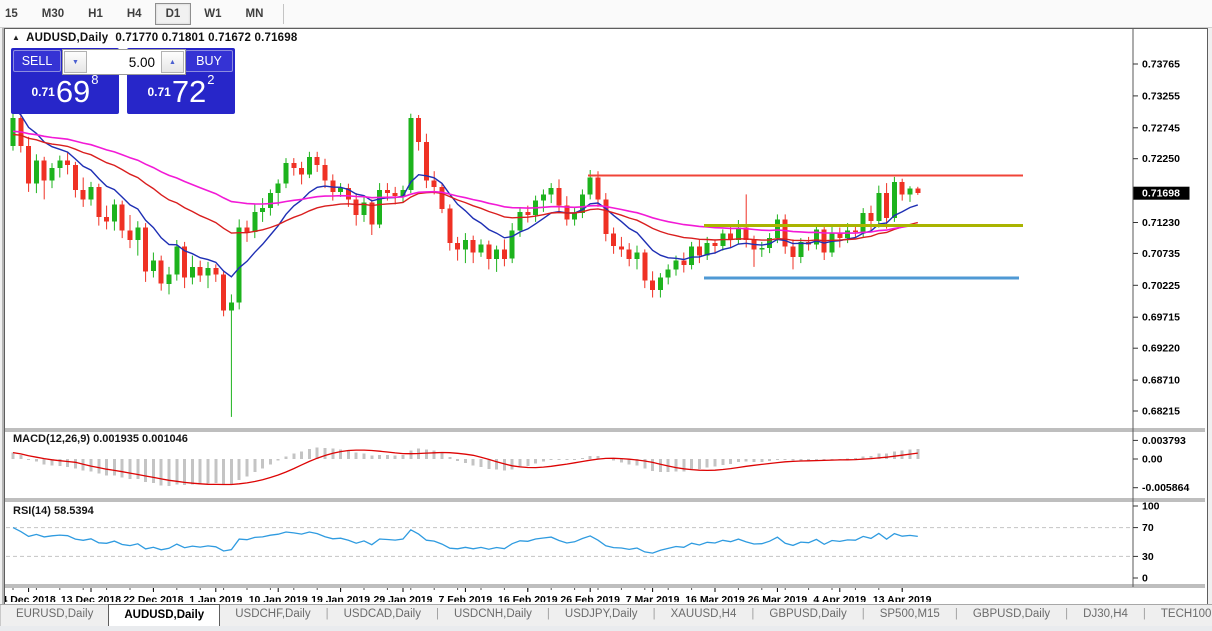 Image resolution: width=1212 pixels, height=631 pixels. Describe the element at coordinates (1161, 286) in the screenshot. I see `price-axis-label: 0.70225` at that location.